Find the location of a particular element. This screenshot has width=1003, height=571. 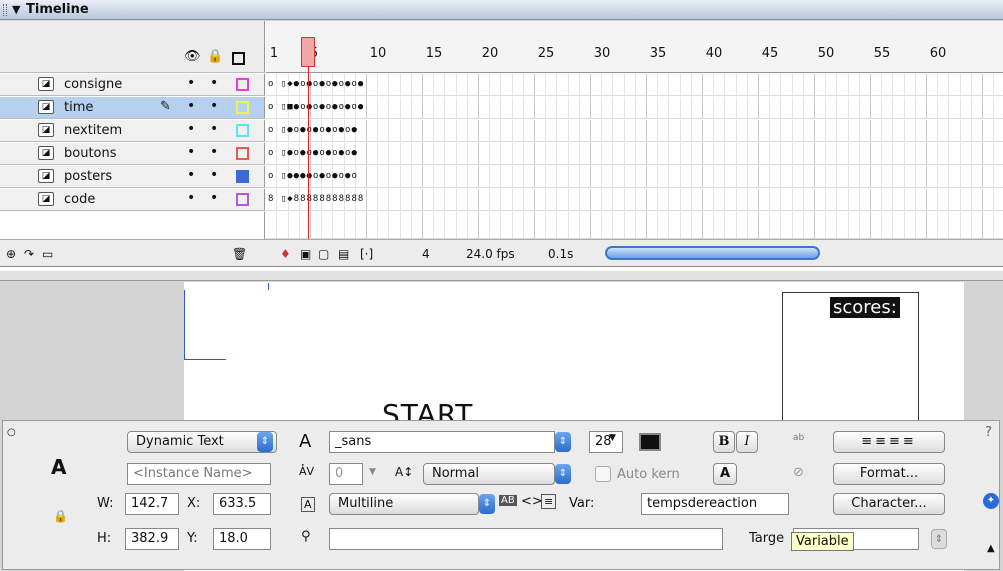

layer-row-posters: ◪ posters • • is located at coordinates (132, 177).